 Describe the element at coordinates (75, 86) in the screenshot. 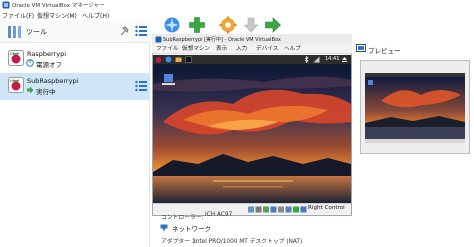

I see `vm-list-item: 64 SubRaspberrypi 実行中` at that location.